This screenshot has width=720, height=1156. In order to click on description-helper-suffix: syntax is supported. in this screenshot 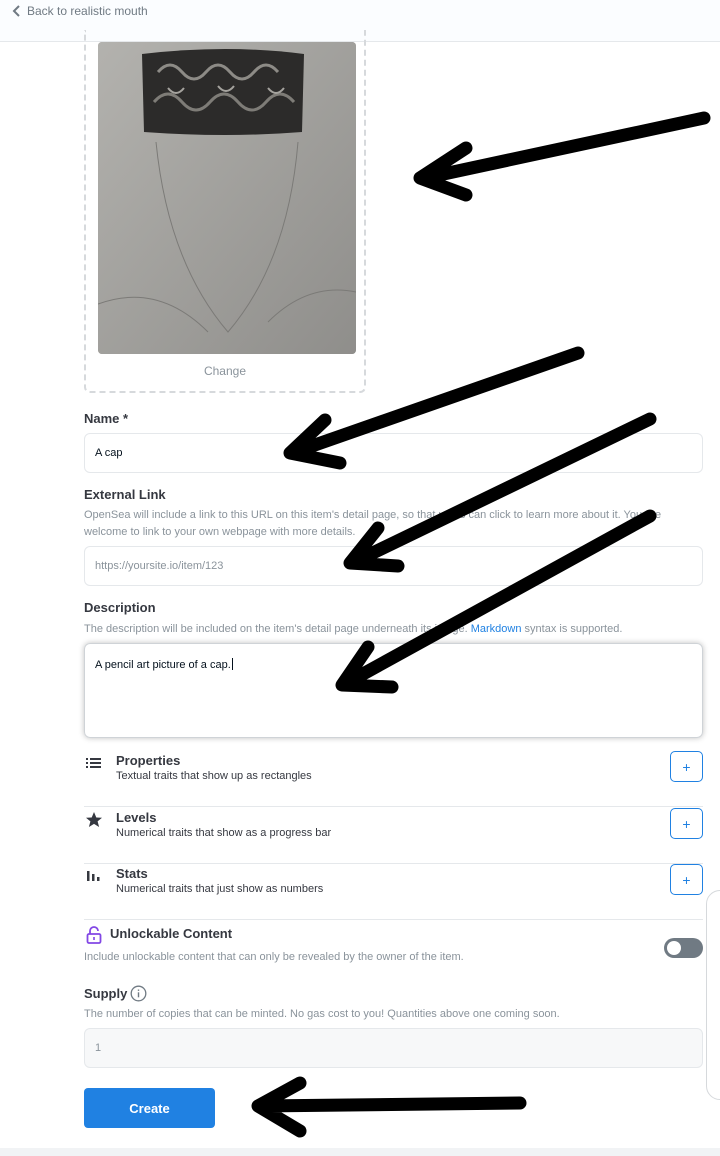, I will do `click(573, 629)`.